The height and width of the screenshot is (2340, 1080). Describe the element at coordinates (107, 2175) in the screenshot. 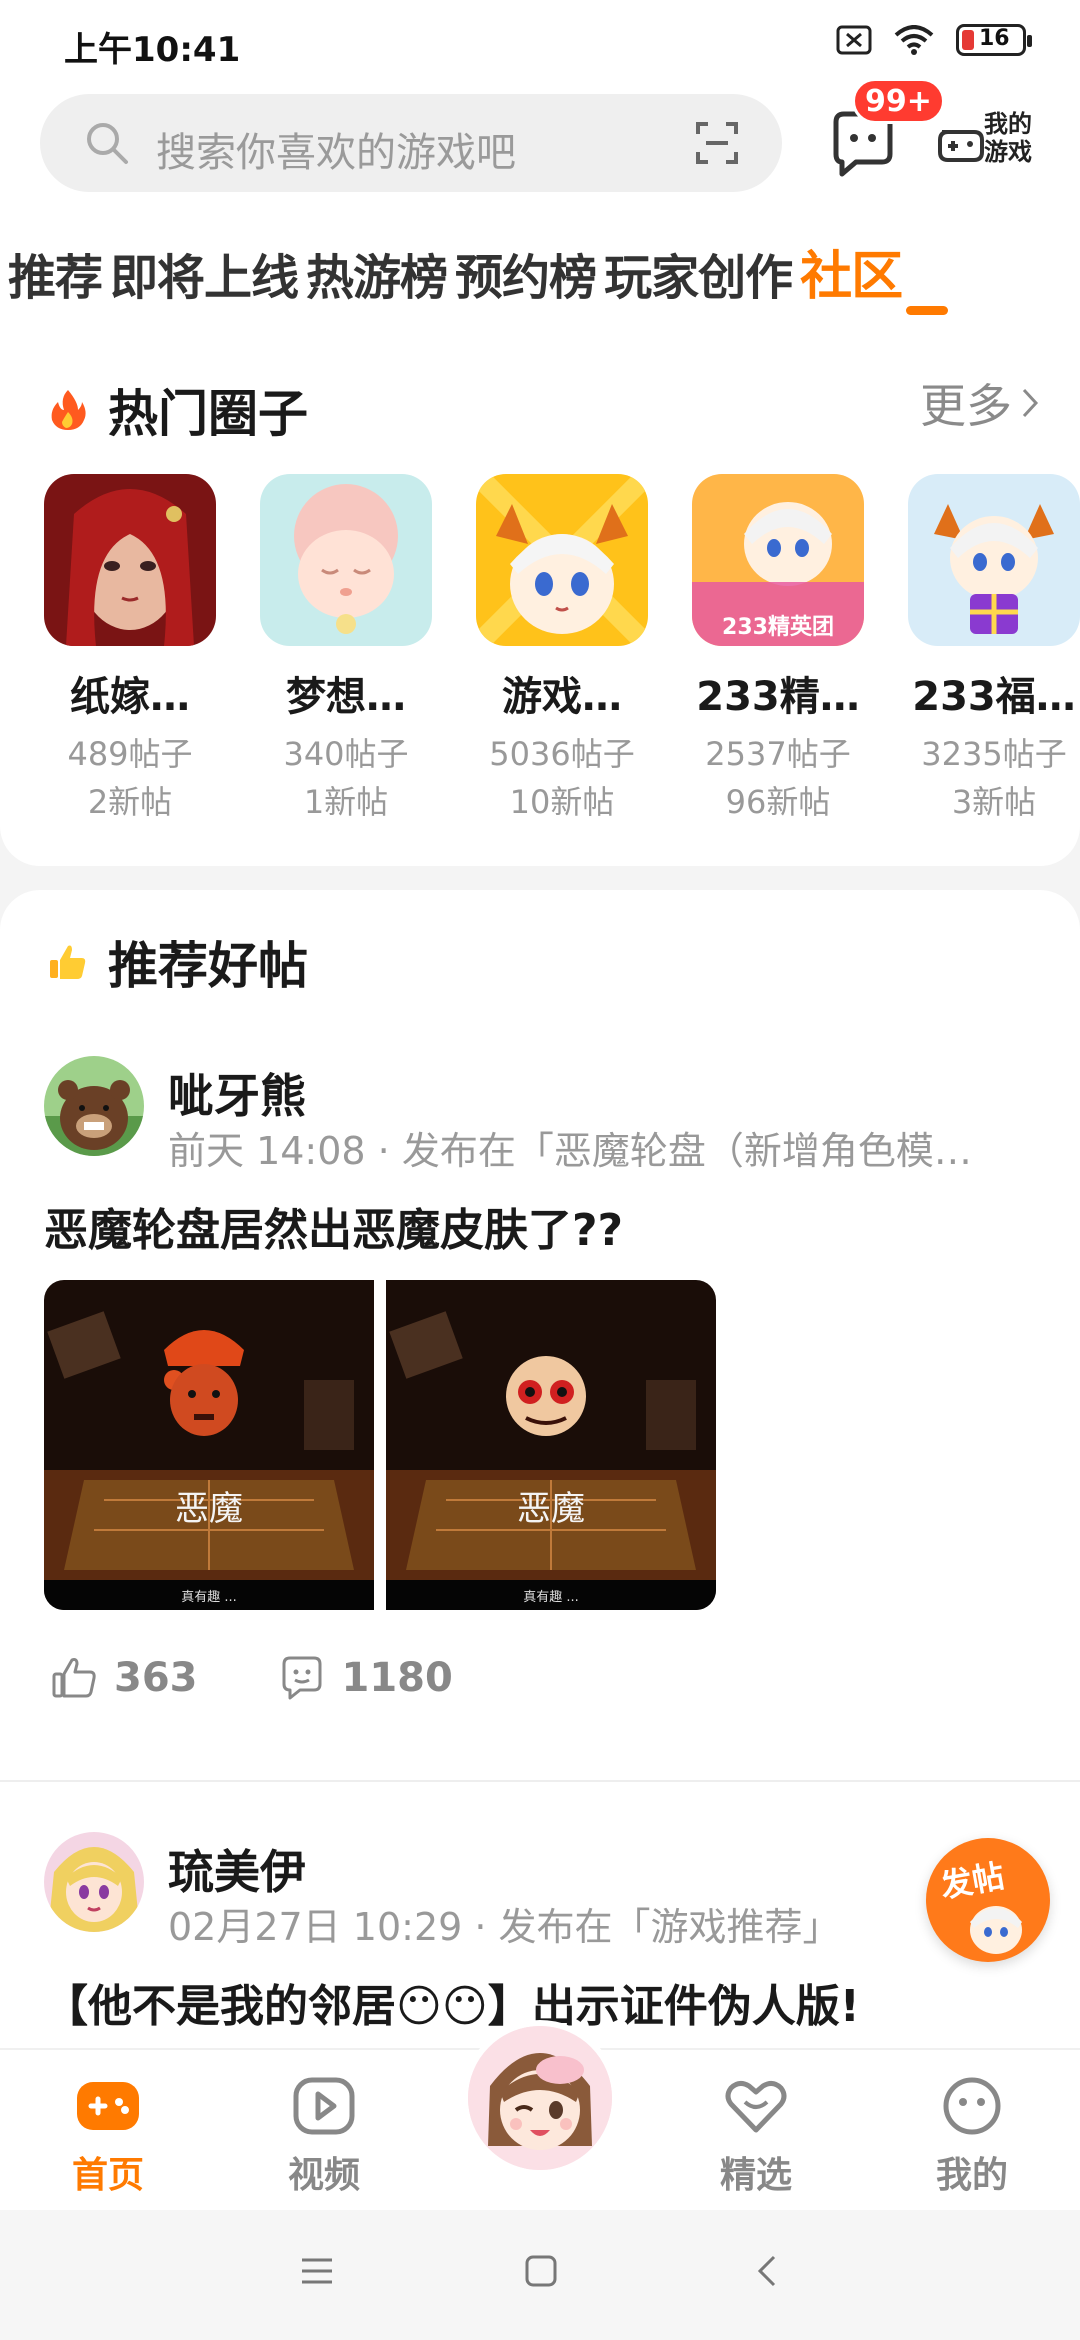

I see `nav-home-label: 首页` at that location.